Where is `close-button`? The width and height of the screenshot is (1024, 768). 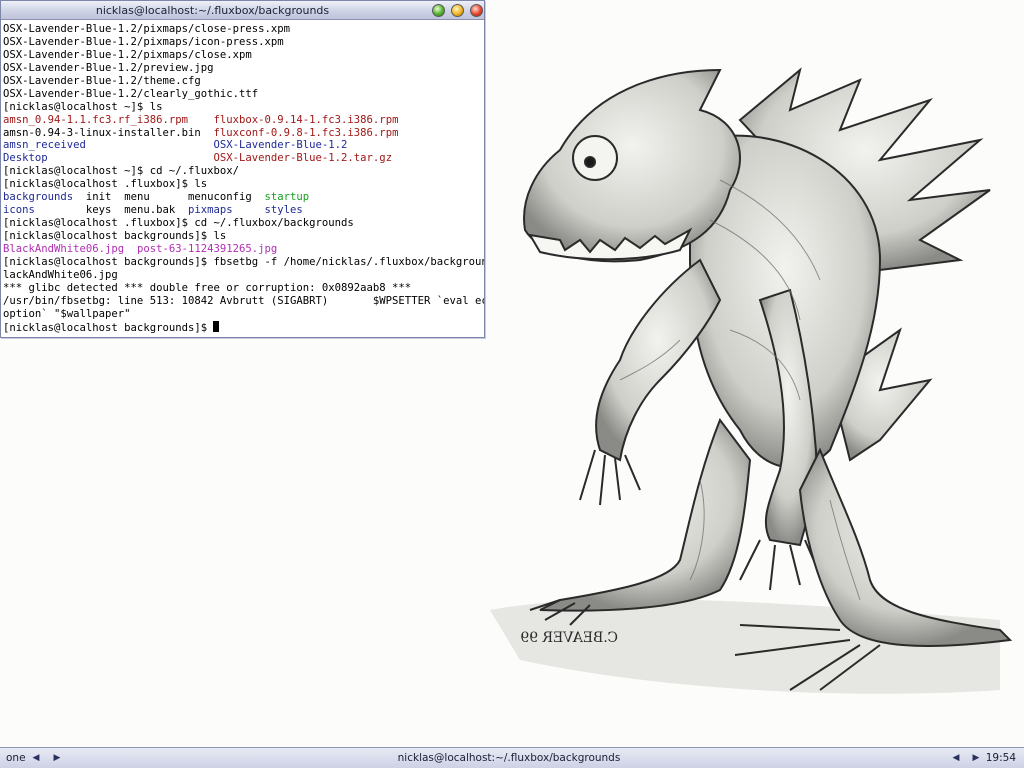 close-button is located at coordinates (476, 10).